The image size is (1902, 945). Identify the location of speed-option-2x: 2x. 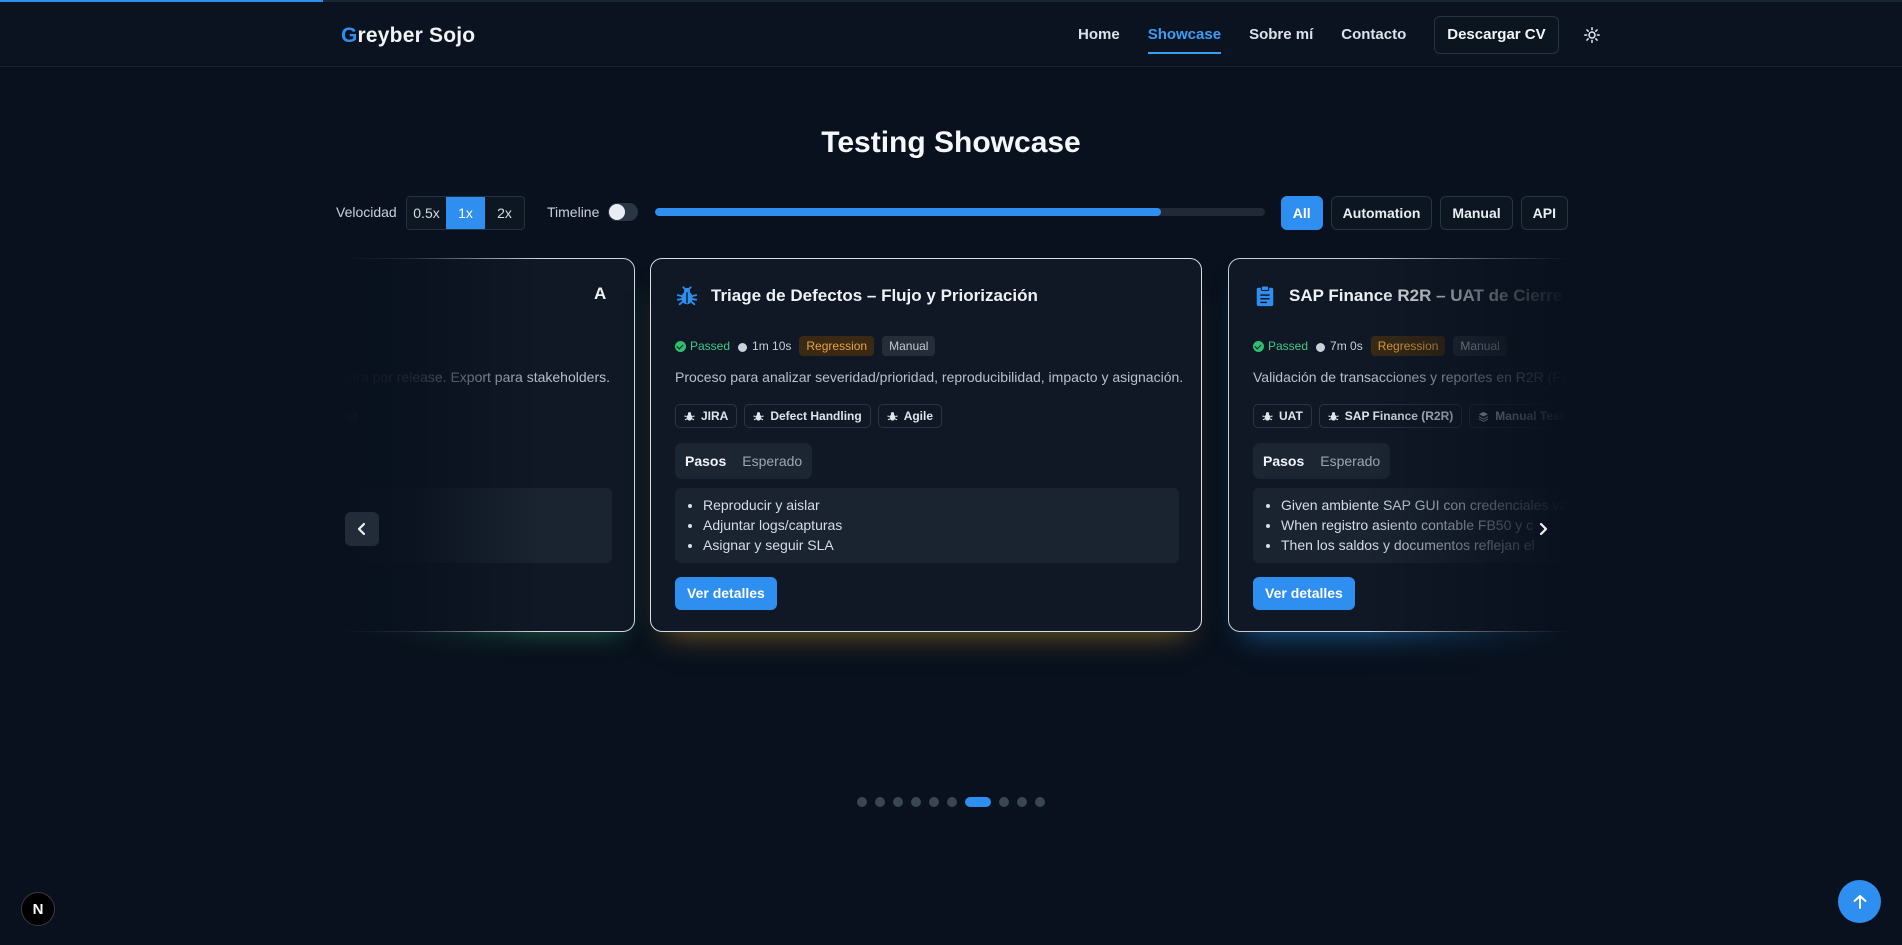
(504, 213).